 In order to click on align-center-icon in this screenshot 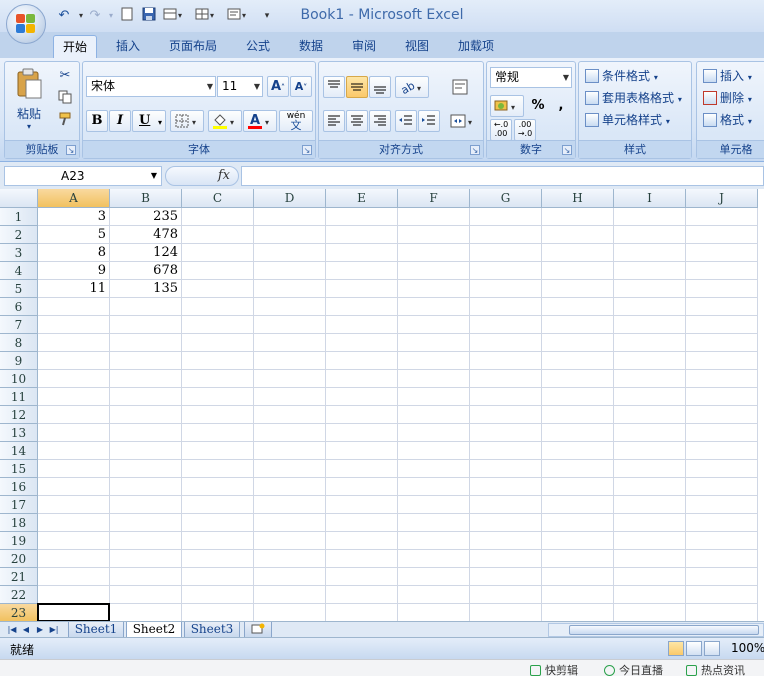, I will do `click(357, 121)`.